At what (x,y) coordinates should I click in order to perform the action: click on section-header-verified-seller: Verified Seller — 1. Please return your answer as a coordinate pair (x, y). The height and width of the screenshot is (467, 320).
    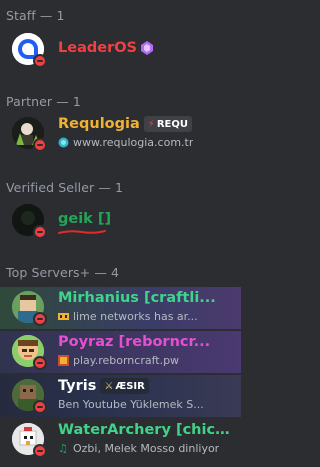
    Looking at the image, I should click on (65, 187).